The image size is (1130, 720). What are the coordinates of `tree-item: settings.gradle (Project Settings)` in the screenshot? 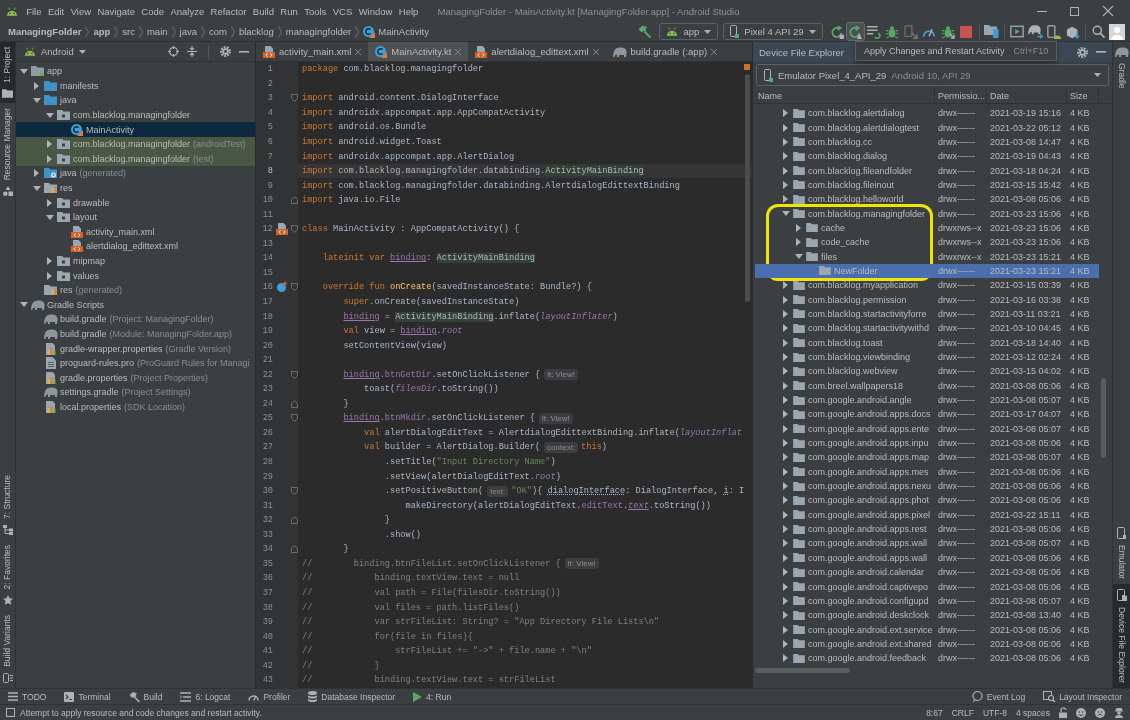 It's located at (135, 392).